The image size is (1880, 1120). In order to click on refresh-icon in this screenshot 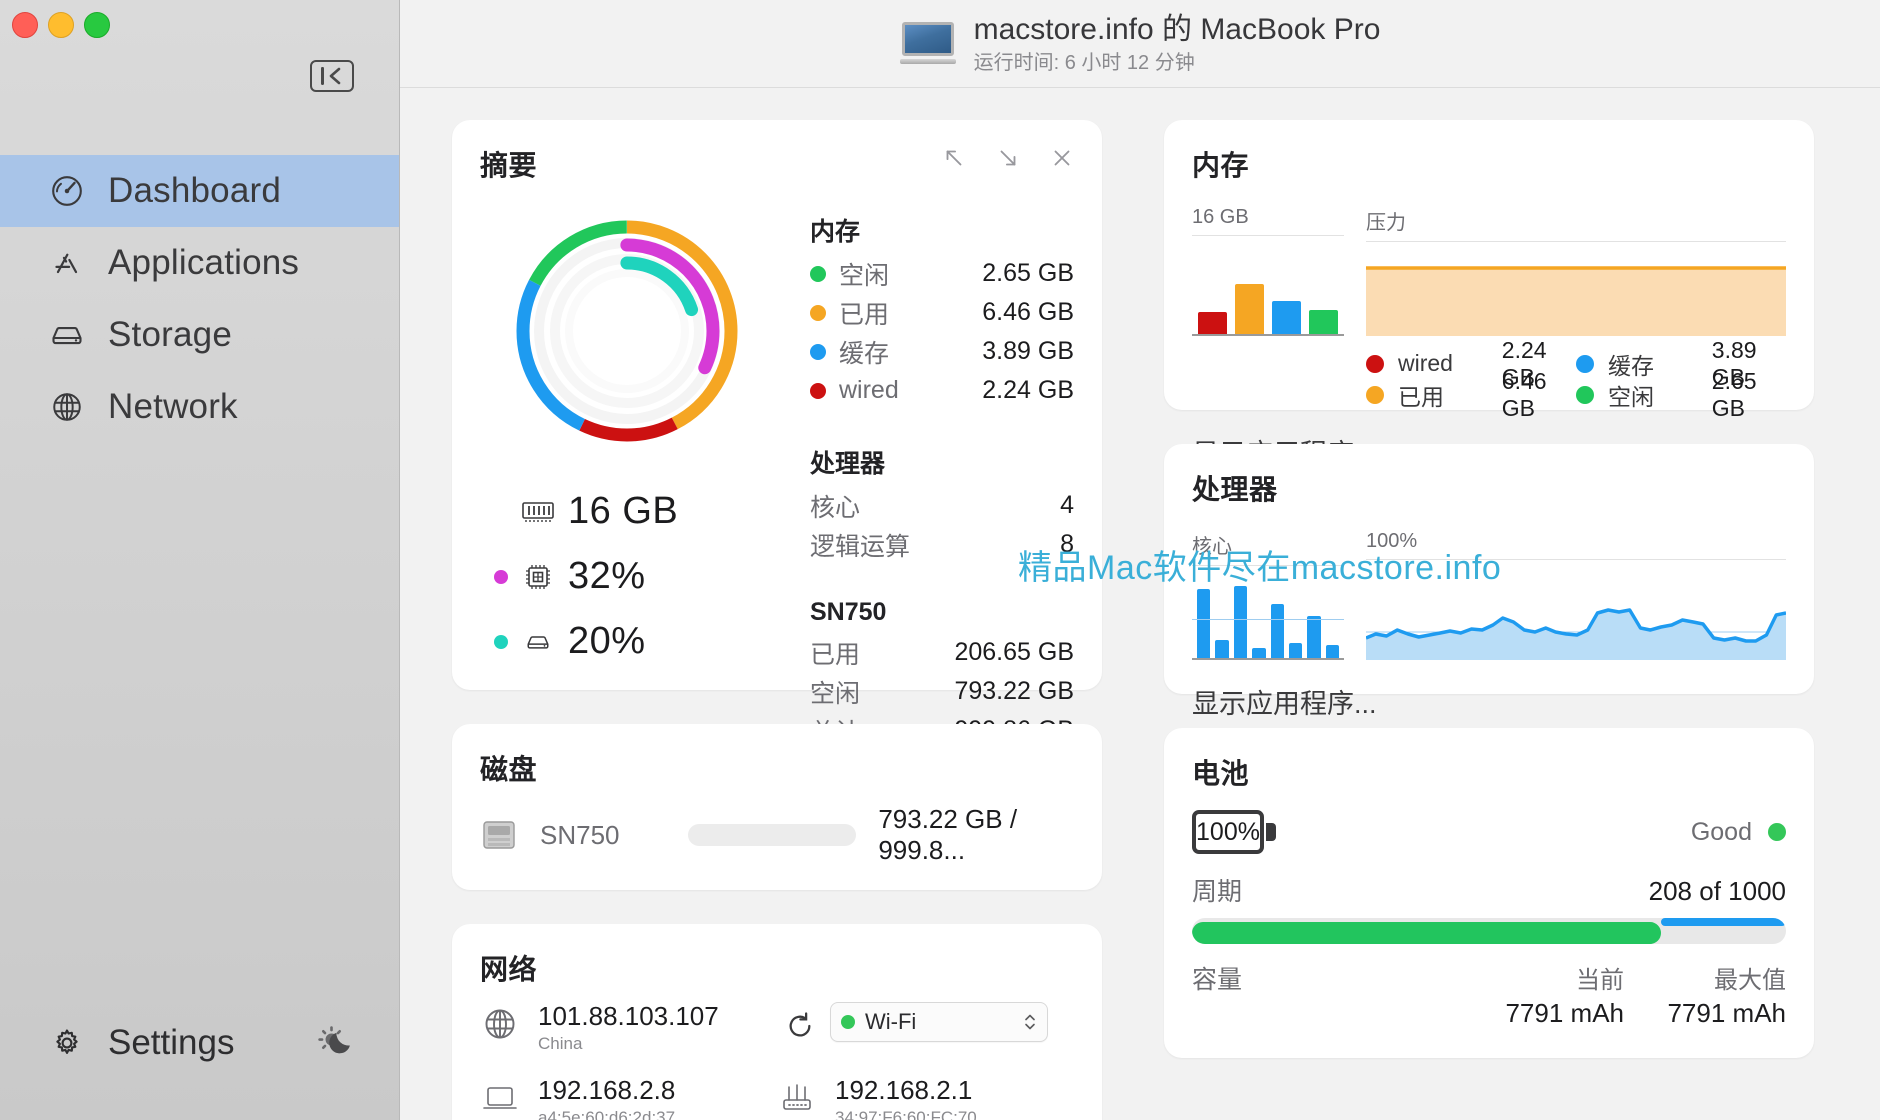, I will do `click(800, 1026)`.